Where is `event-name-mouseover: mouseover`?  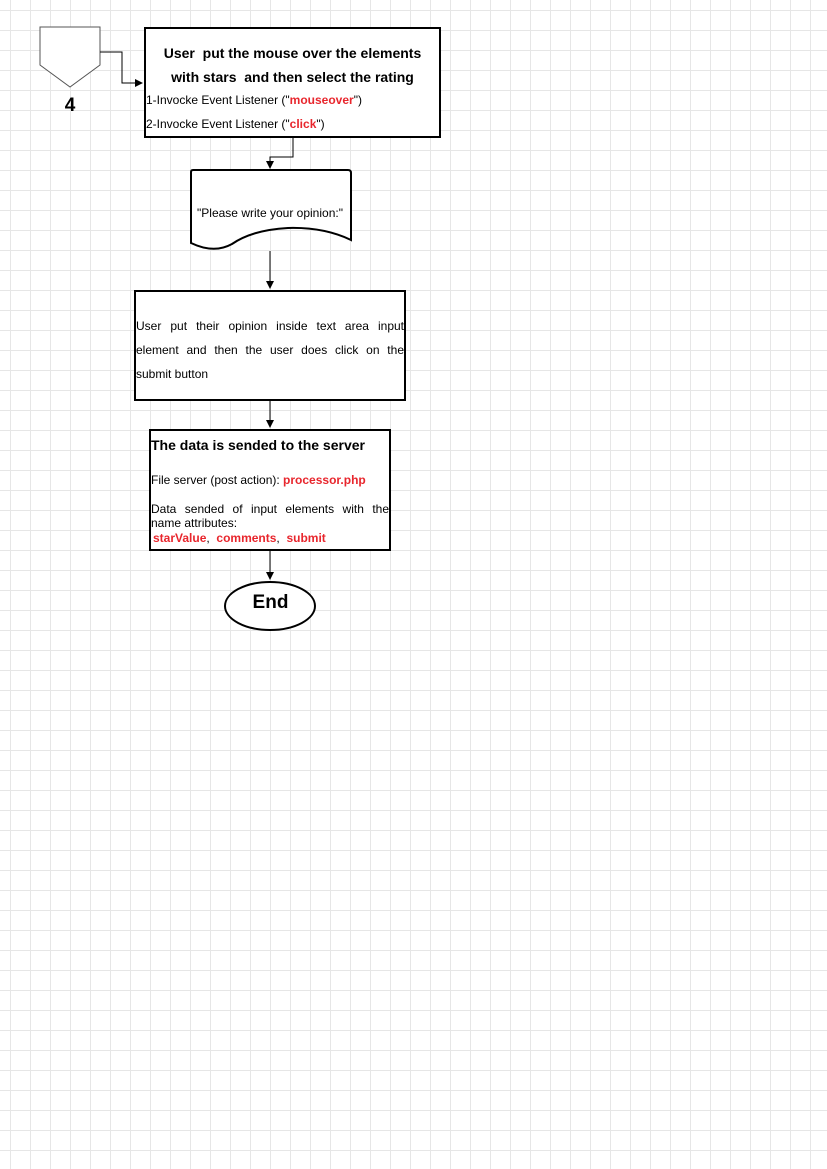
event-name-mouseover: mouseover is located at coordinates (321, 100).